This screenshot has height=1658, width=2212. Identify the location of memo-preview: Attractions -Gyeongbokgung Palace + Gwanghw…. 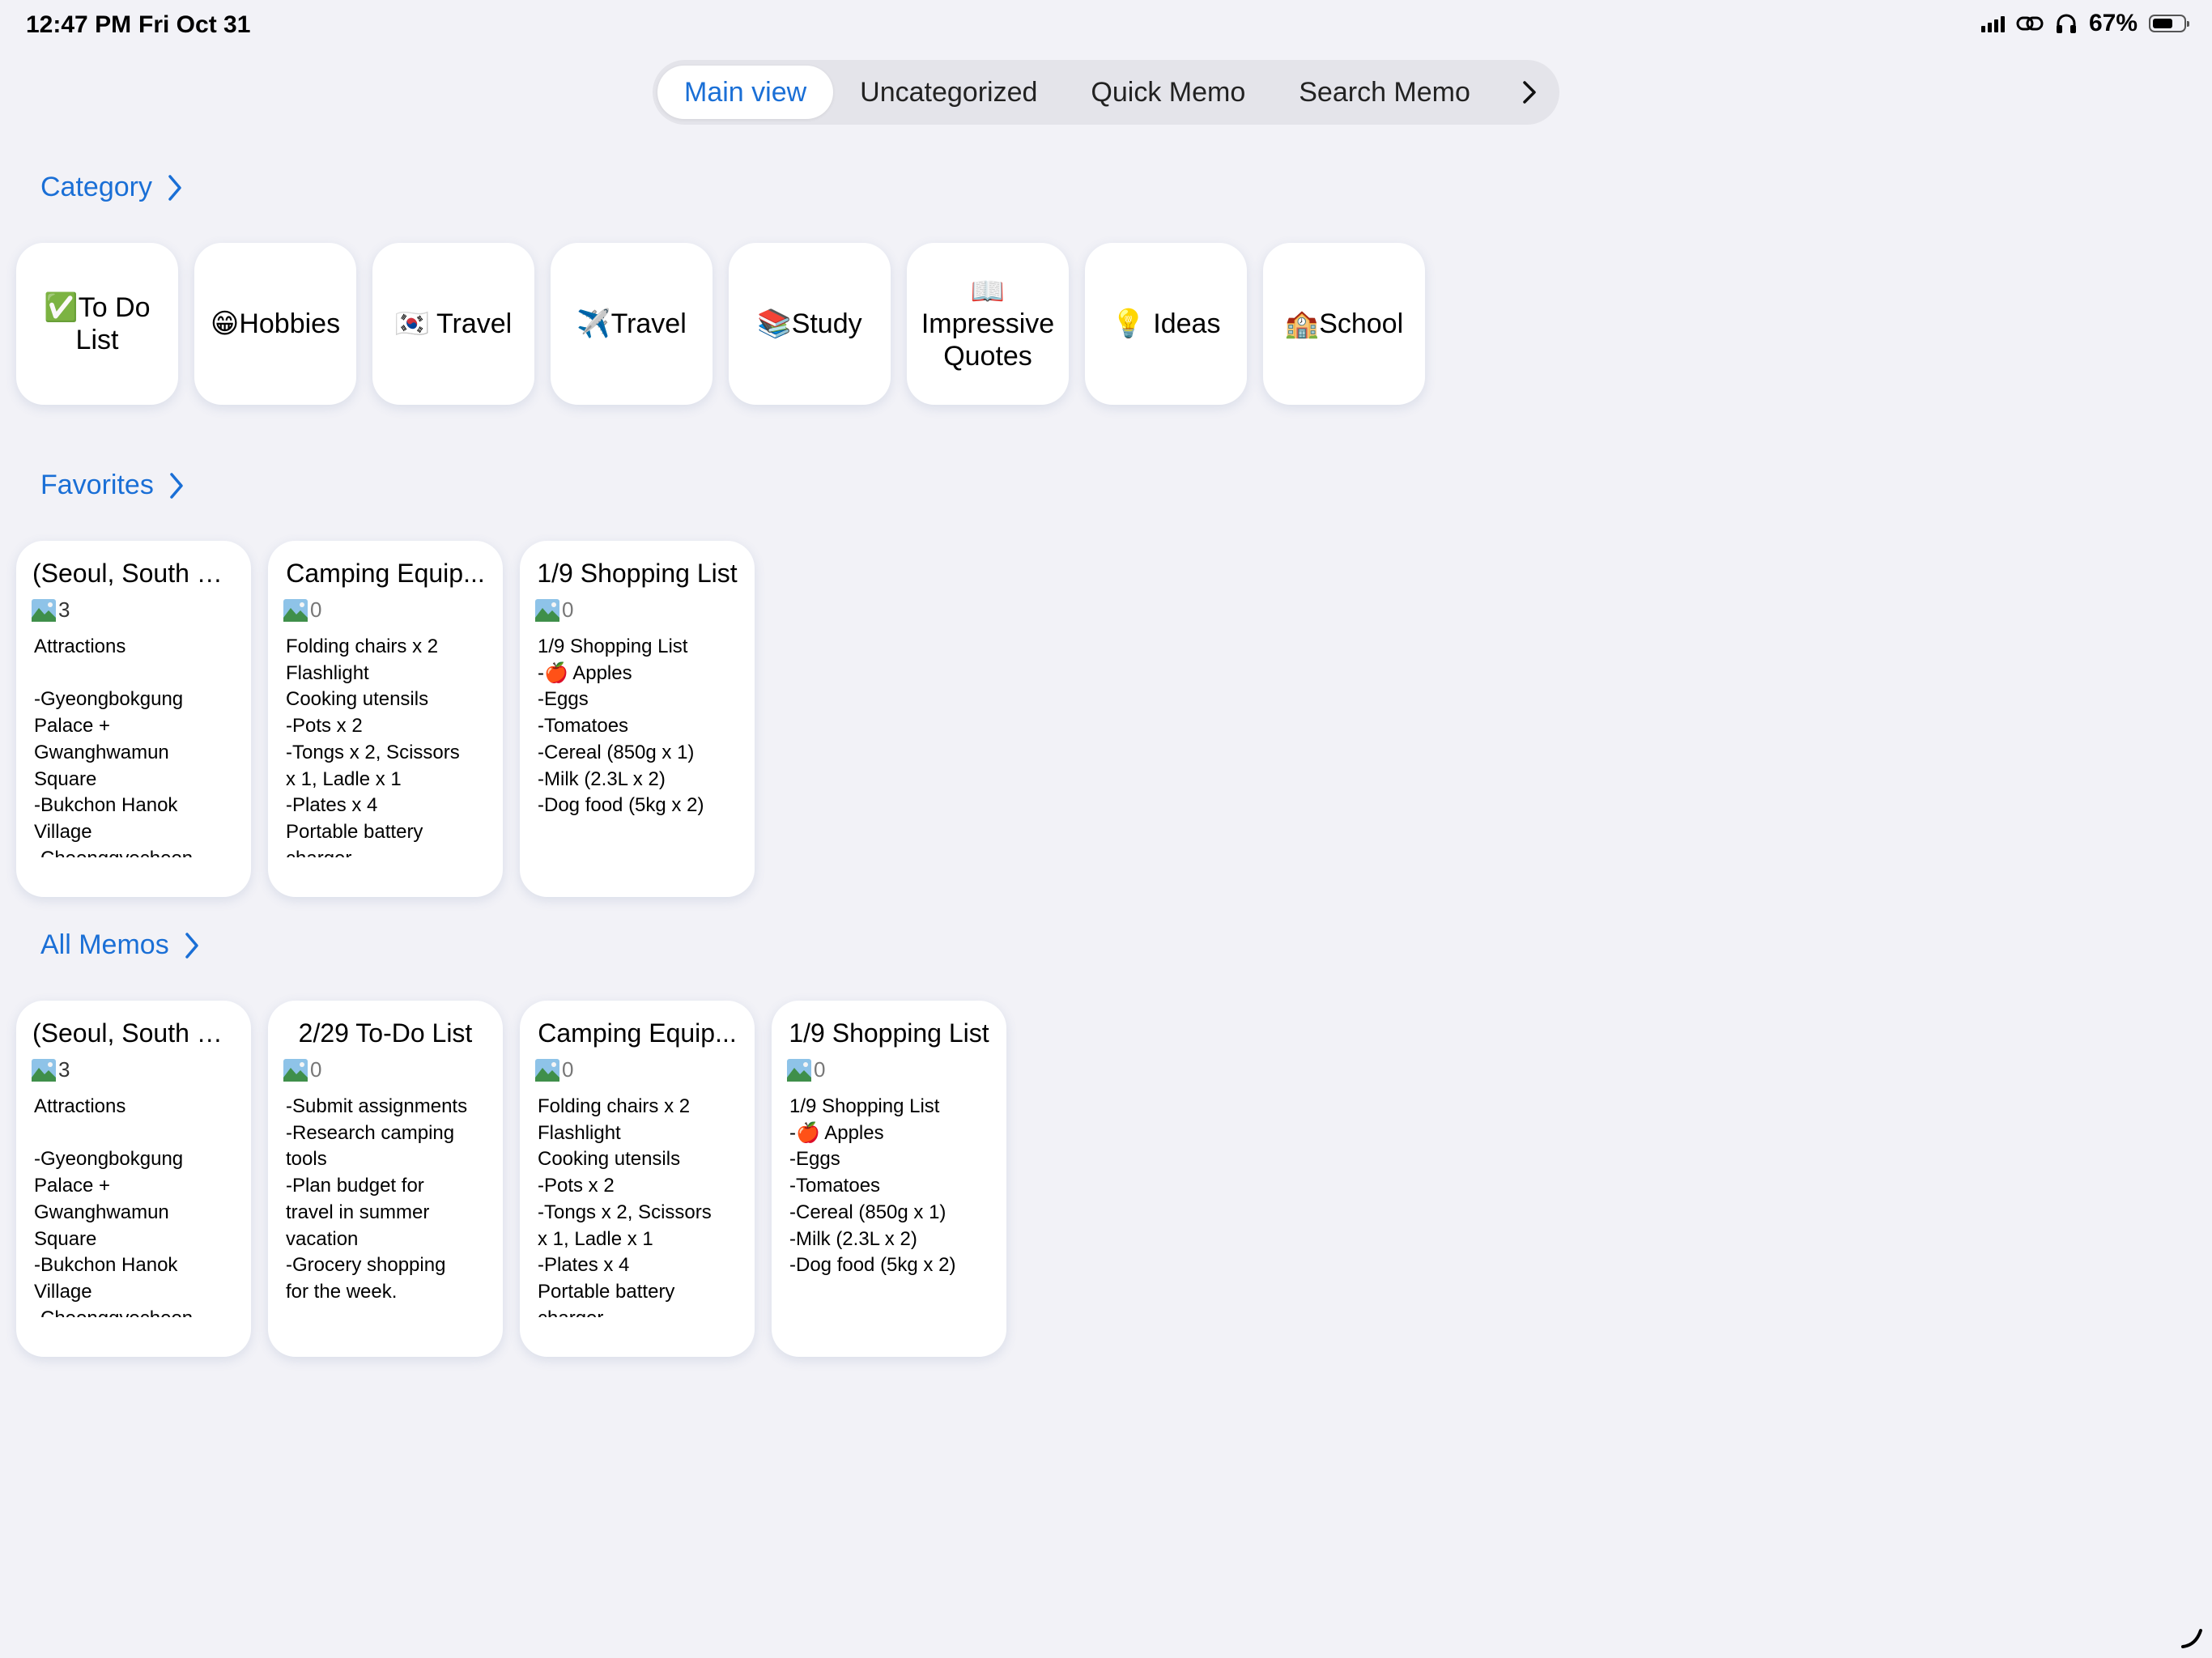
(135, 1205).